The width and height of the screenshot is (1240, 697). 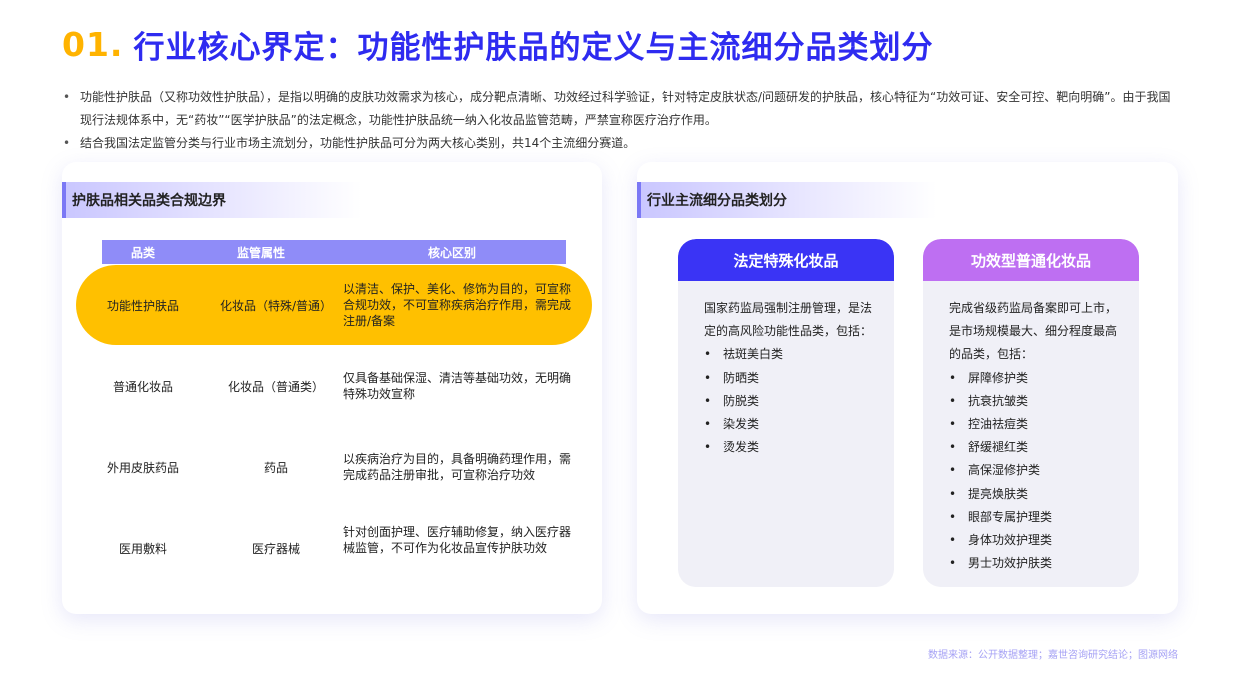 I want to click on cell-attribute: 化妆品（普通类）, so click(x=275, y=387).